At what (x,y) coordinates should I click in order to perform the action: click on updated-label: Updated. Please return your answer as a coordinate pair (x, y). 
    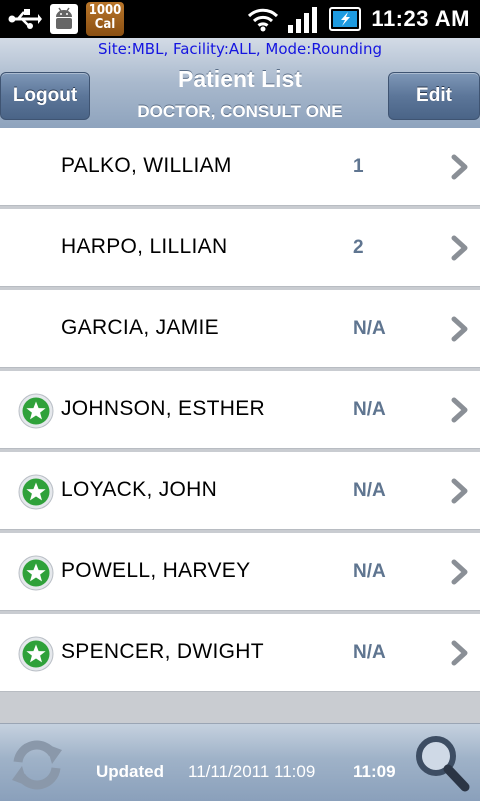
    Looking at the image, I should click on (130, 771).